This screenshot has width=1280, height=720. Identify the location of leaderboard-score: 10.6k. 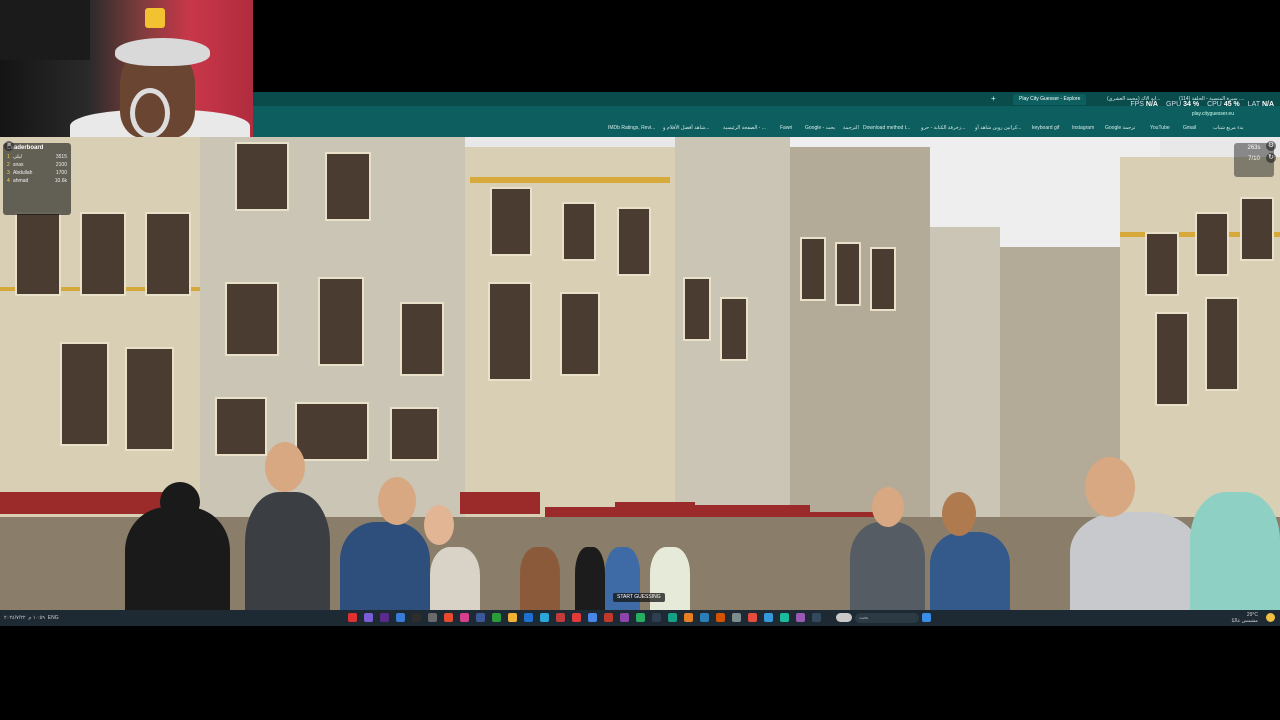
(60, 181).